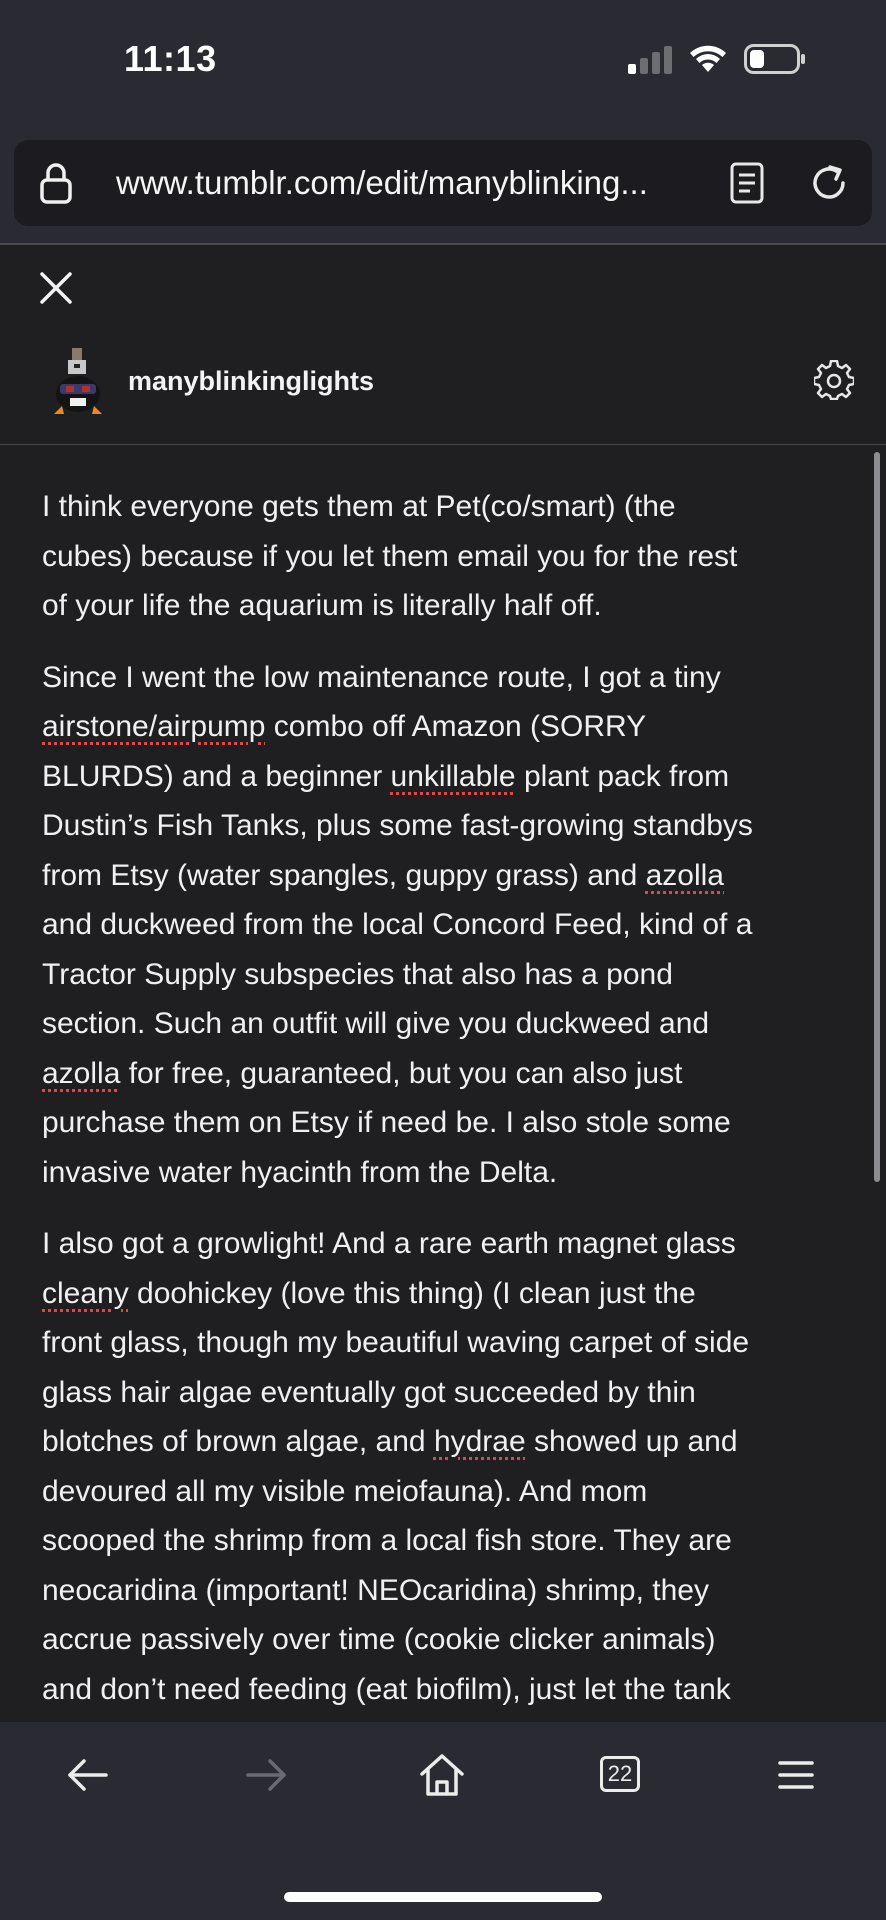 The height and width of the screenshot is (1920, 886). What do you see at coordinates (443, 1821) in the screenshot?
I see `browser-bottom-bar: 22` at bounding box center [443, 1821].